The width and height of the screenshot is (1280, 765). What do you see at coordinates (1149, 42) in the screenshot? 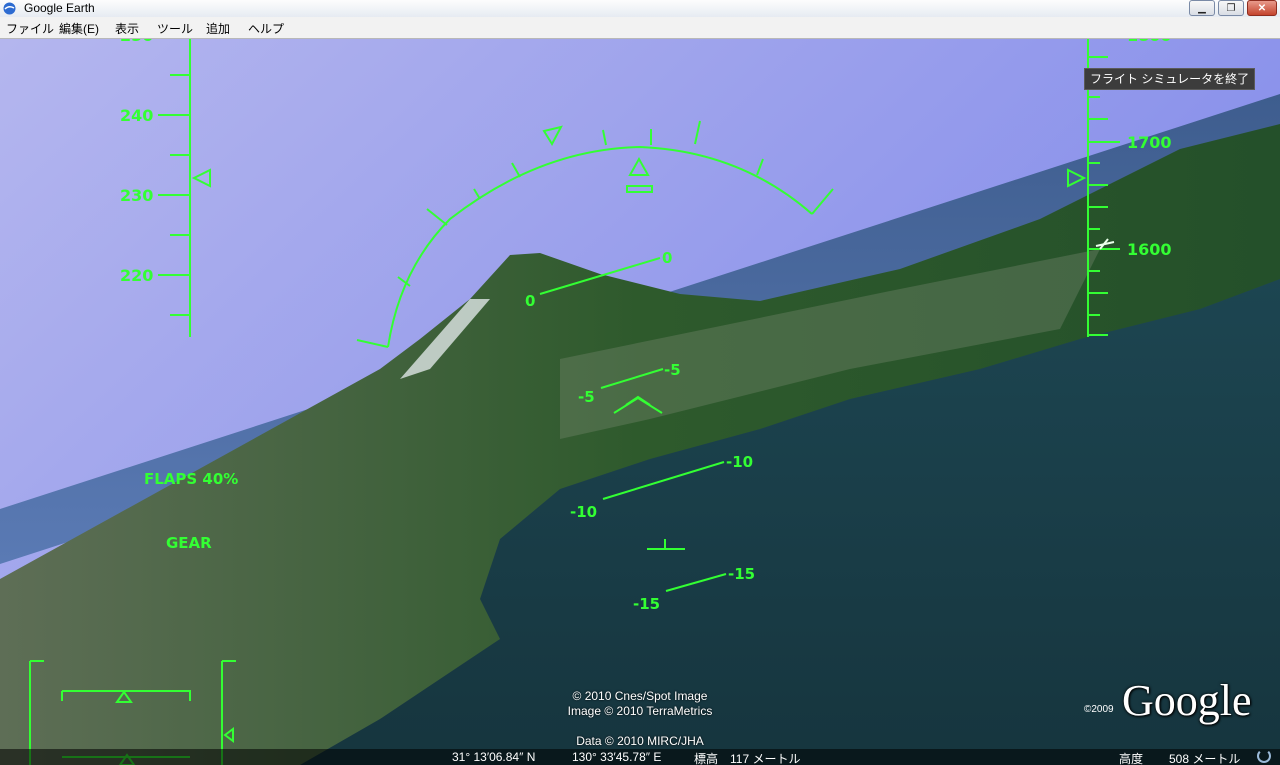
I see `altitude-label-1800: 1800` at bounding box center [1149, 42].